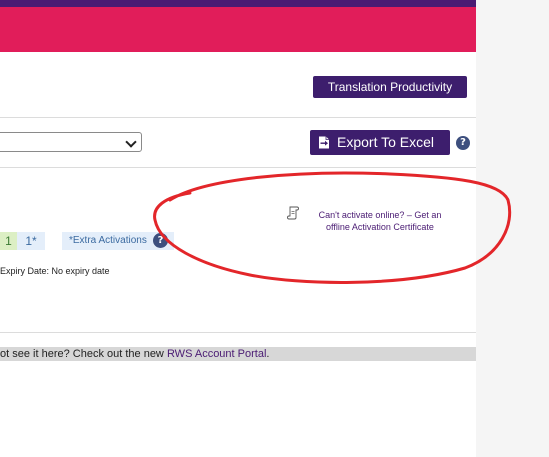  I want to click on excel-export-icon, so click(324, 142).